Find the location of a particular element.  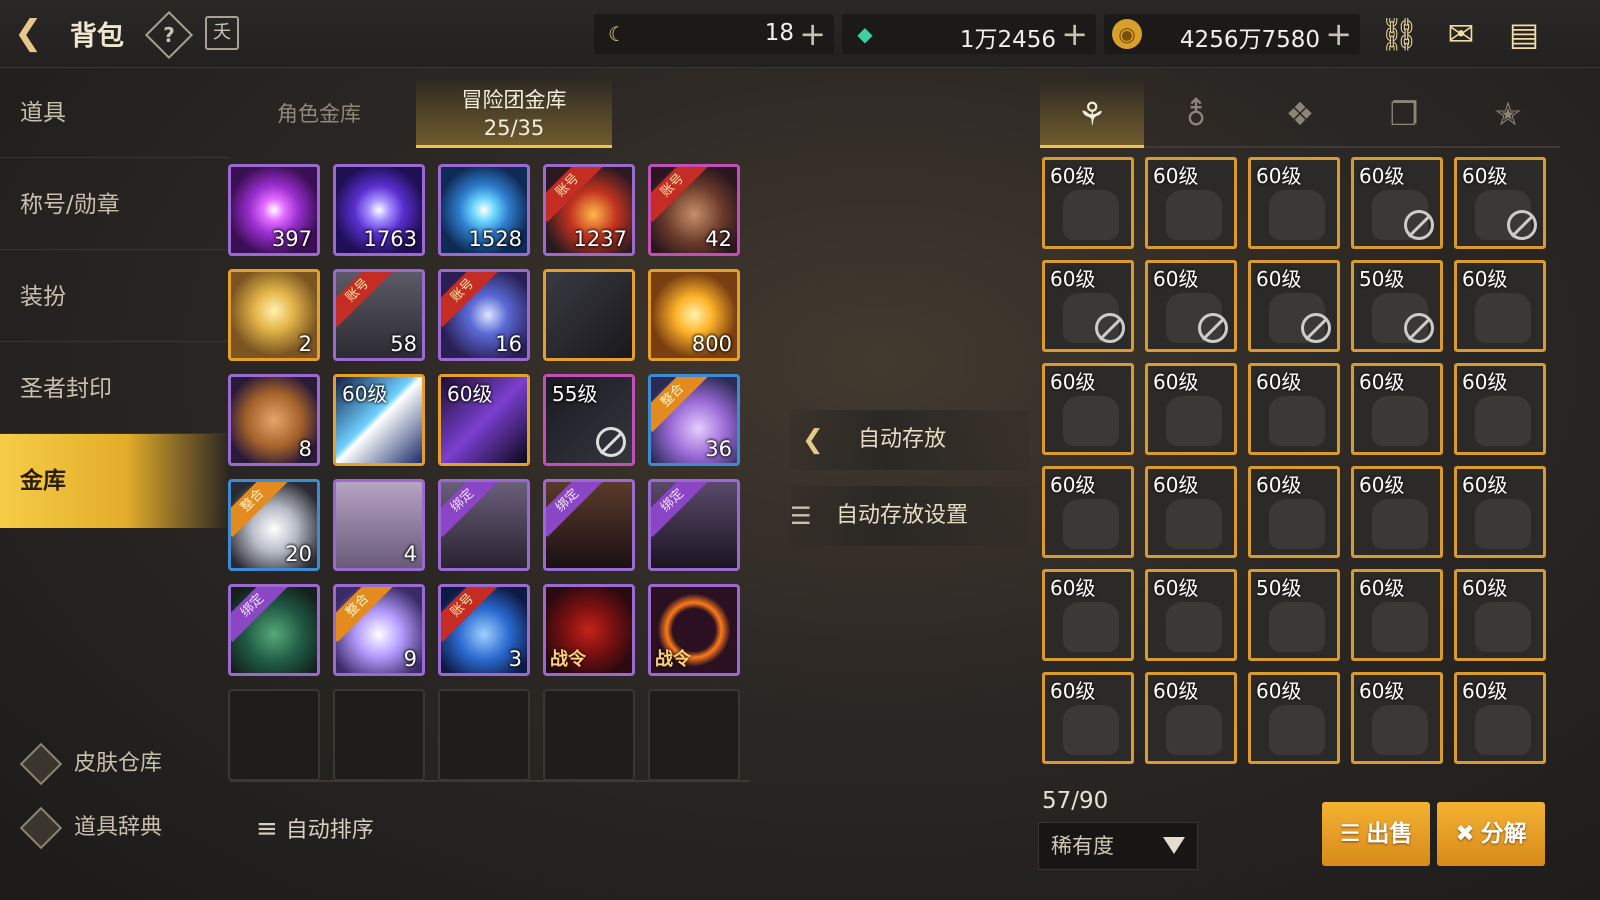

calendar-icon: 夭 is located at coordinates (222, 33).